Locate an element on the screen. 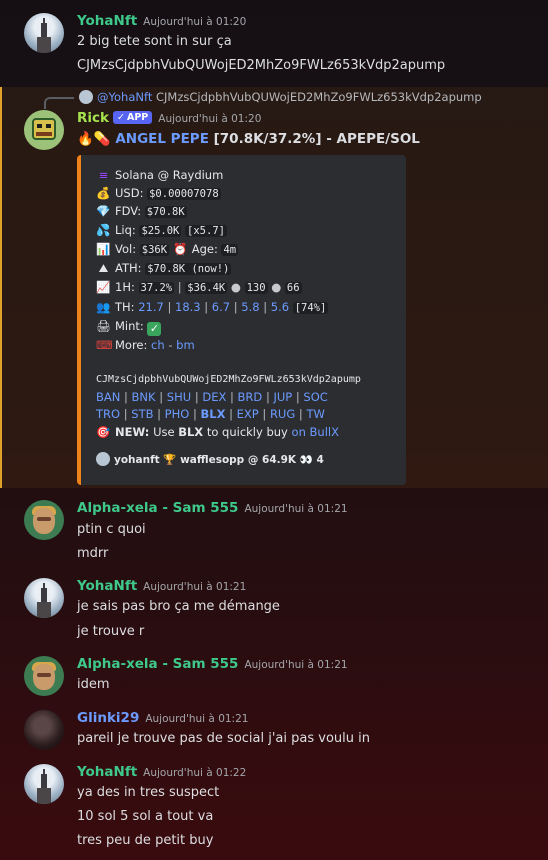 Image resolution: width=548 pixels, height=860 pixels. mountain-icon: ⛰ is located at coordinates (103, 268).